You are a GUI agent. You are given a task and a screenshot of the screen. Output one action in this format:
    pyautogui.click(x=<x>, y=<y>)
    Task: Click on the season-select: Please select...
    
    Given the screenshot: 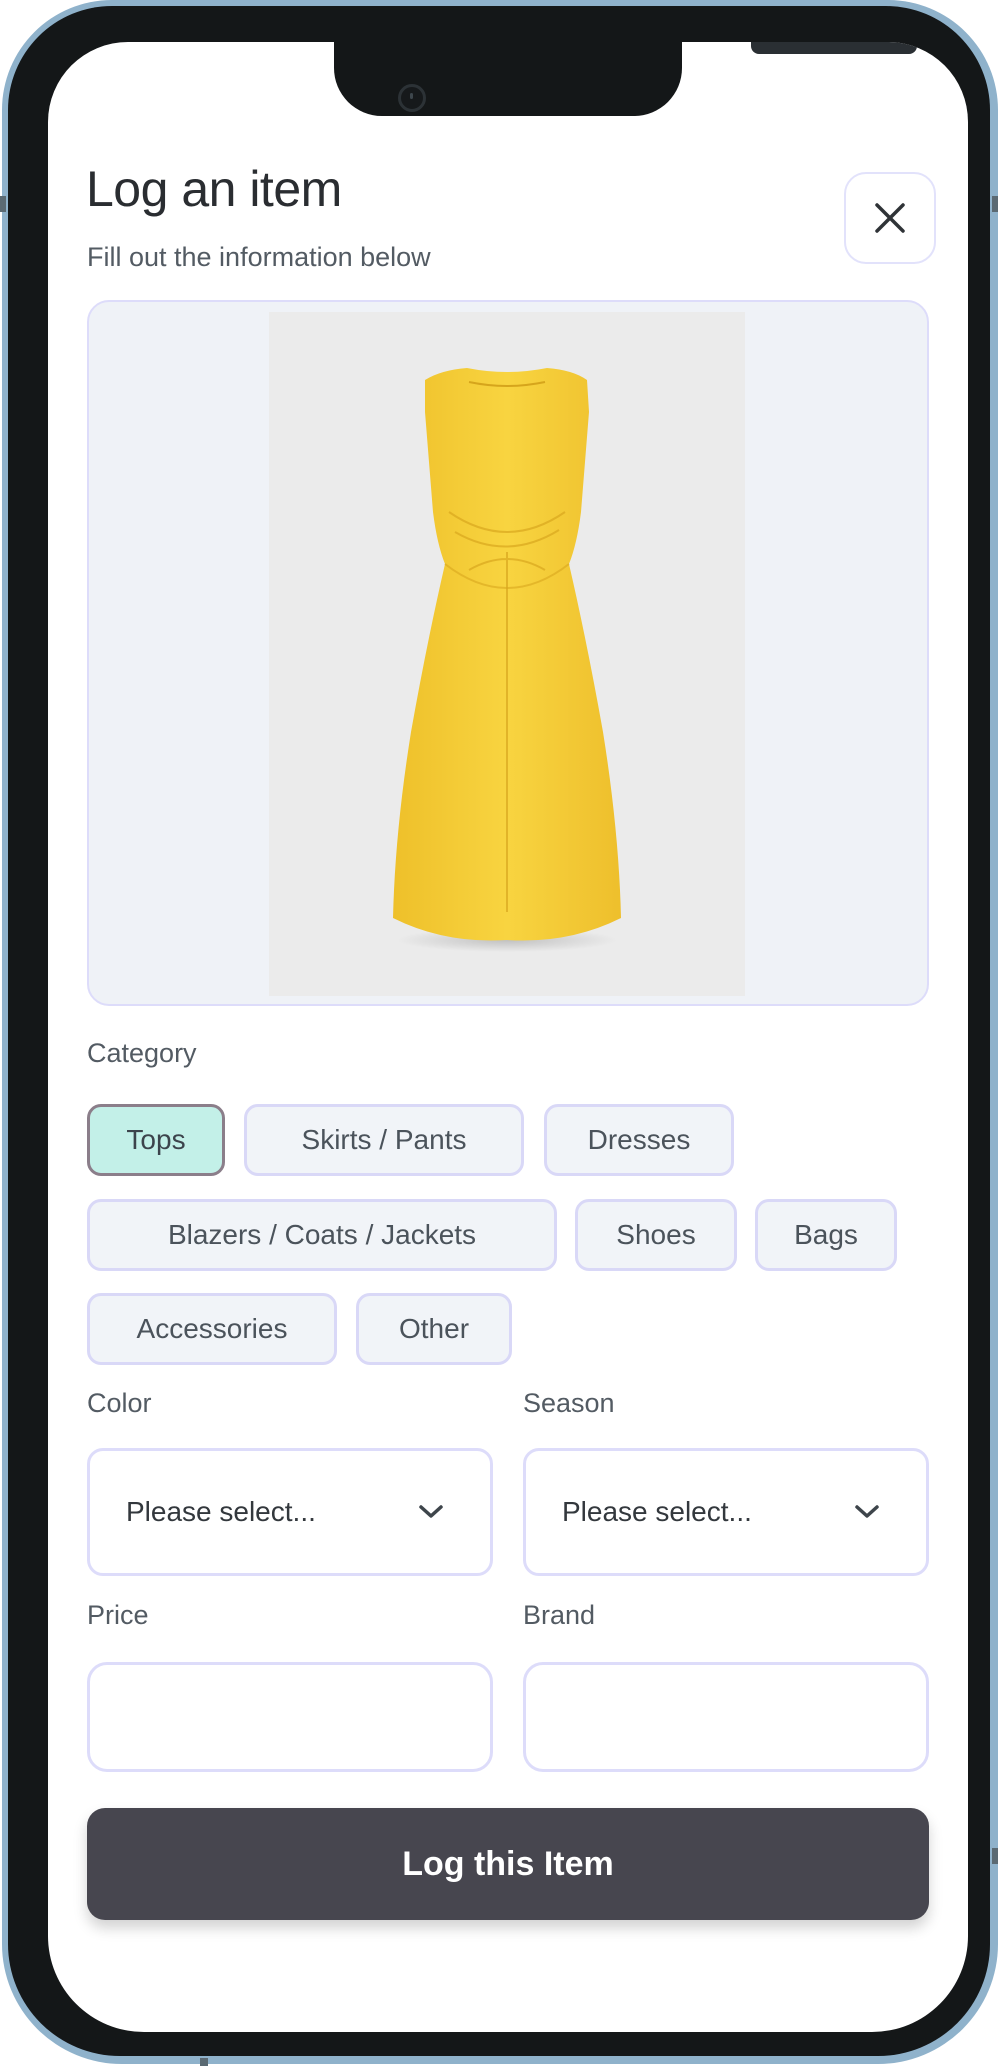 What is the action you would take?
    pyautogui.click(x=726, y=1512)
    